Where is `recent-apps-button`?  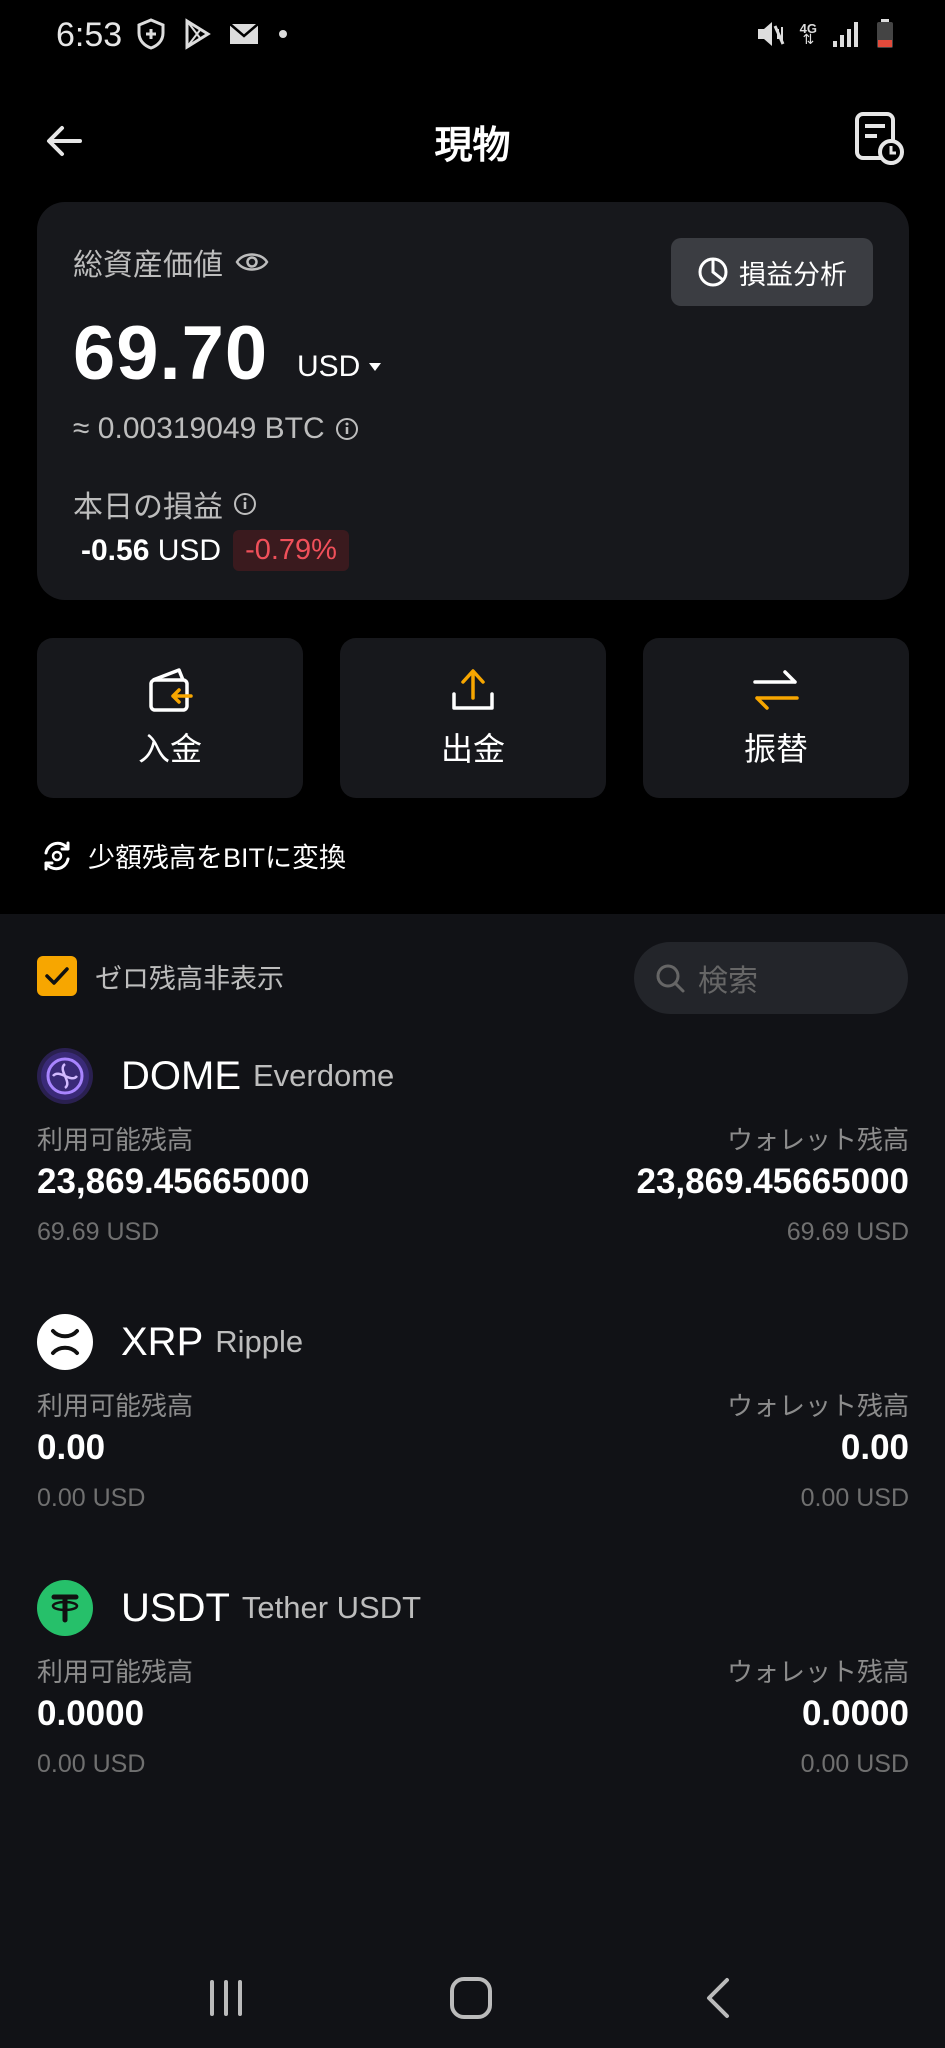 recent-apps-button is located at coordinates (226, 1998).